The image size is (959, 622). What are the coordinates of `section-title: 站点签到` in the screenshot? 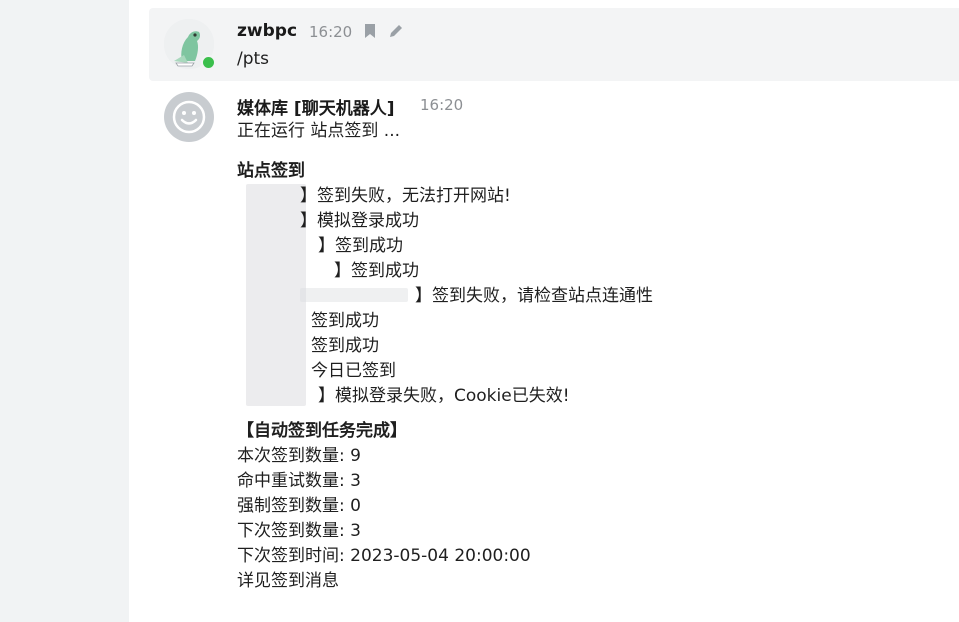 It's located at (271, 171).